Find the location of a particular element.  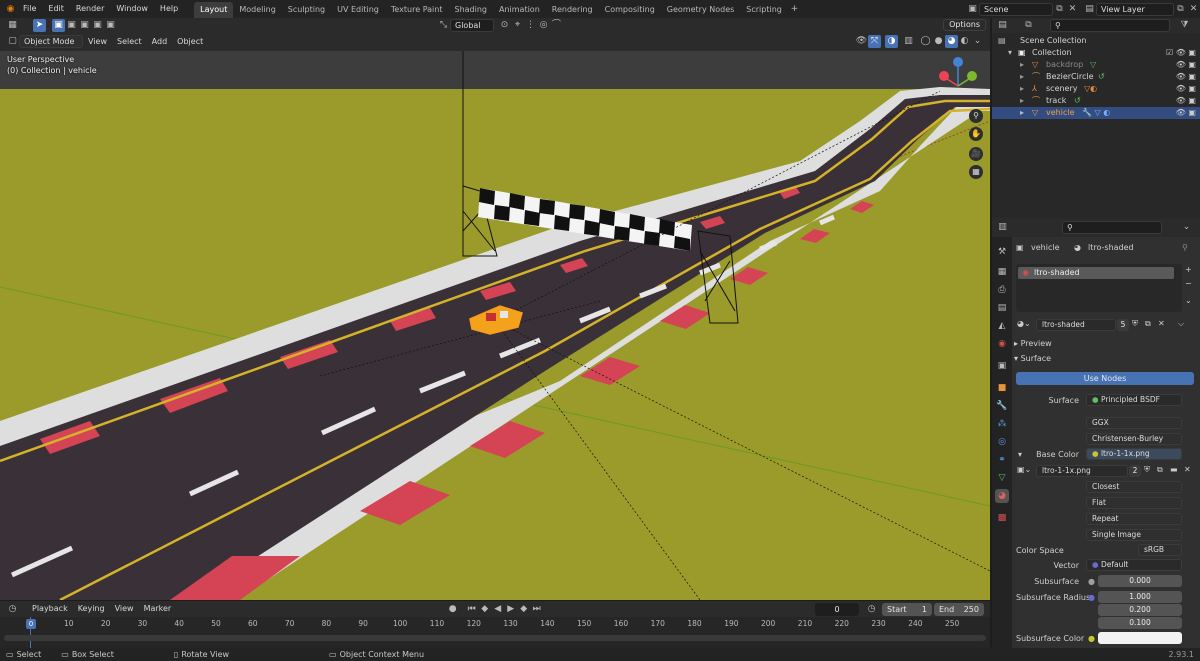

proportional-editing-icon: ◎ is located at coordinates (543, 25).